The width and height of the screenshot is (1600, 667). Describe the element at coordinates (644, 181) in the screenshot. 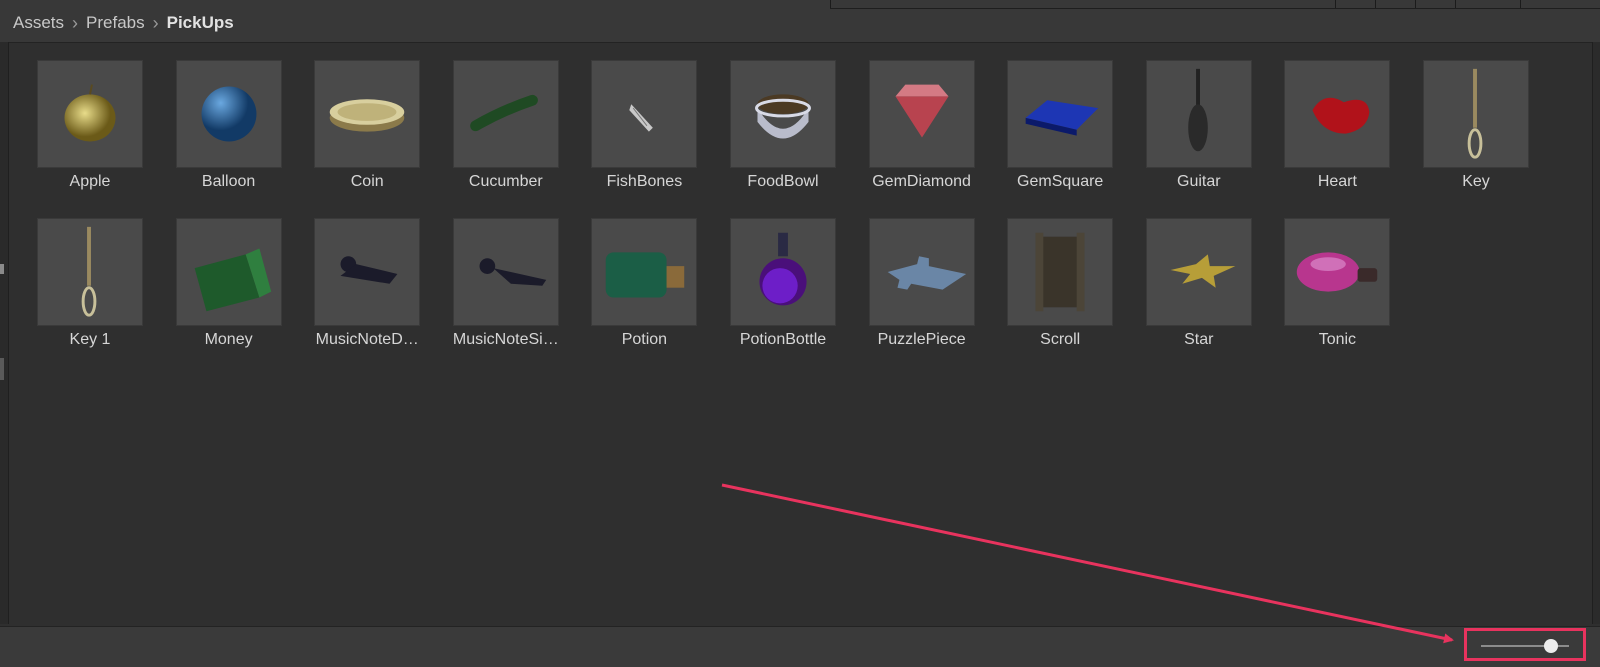

I see `asset-label: FishBones` at that location.